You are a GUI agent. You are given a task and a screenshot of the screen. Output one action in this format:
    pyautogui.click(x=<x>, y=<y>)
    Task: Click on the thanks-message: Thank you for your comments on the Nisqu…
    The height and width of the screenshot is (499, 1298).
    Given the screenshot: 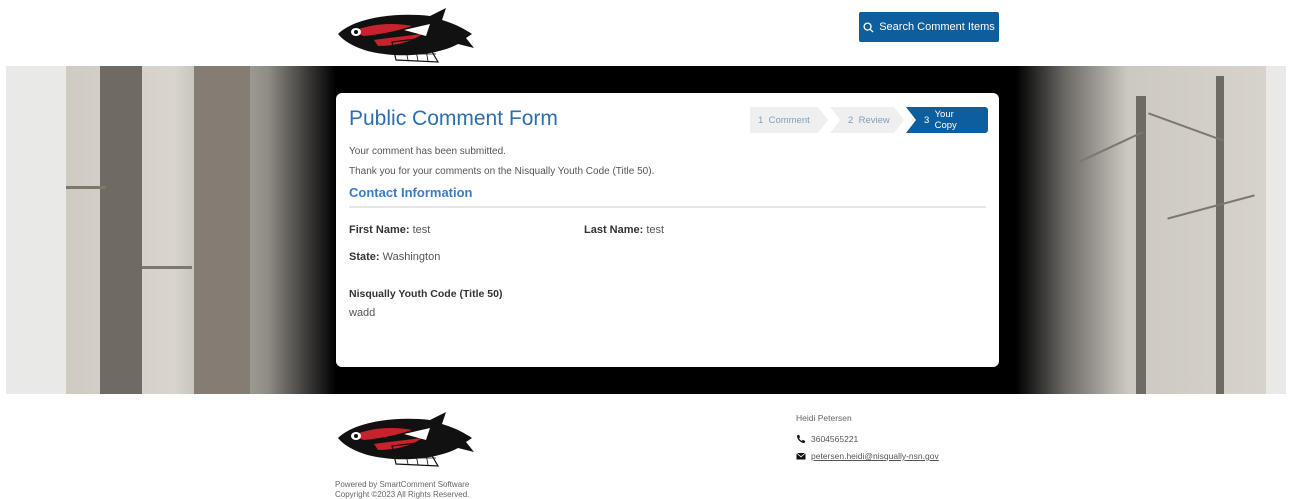 What is the action you would take?
    pyautogui.click(x=502, y=171)
    